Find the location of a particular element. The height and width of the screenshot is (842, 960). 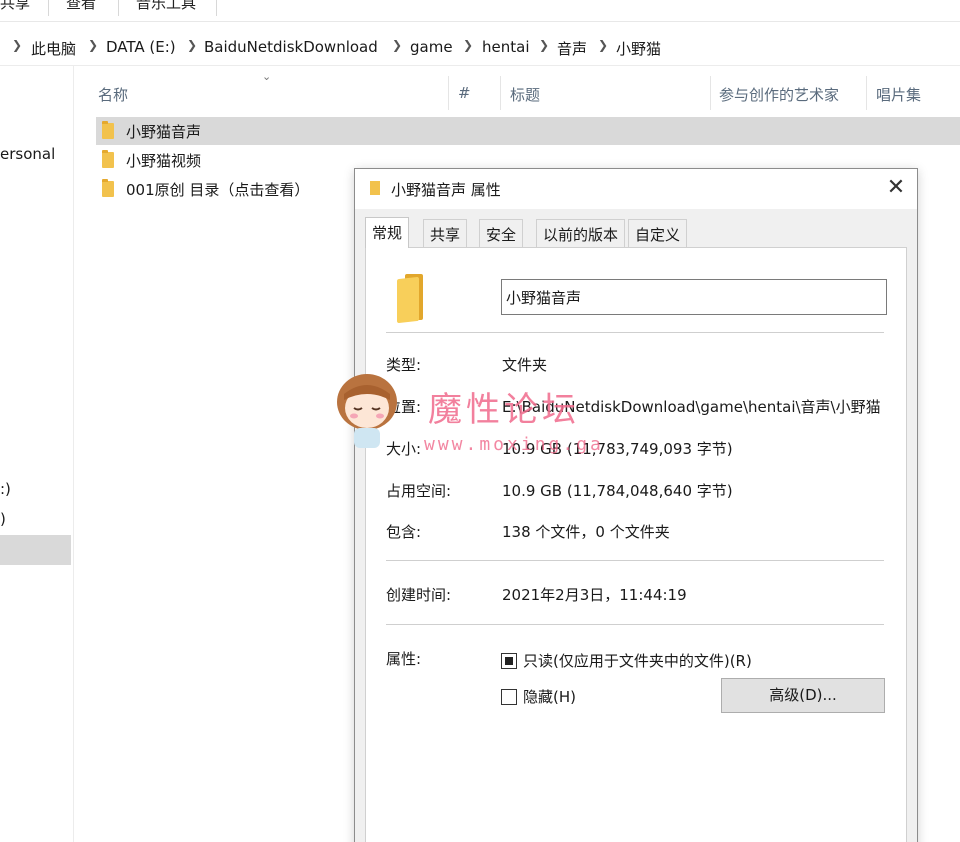

size-value: 10.9 GB (11,783,749,093 字节) is located at coordinates (617, 449).